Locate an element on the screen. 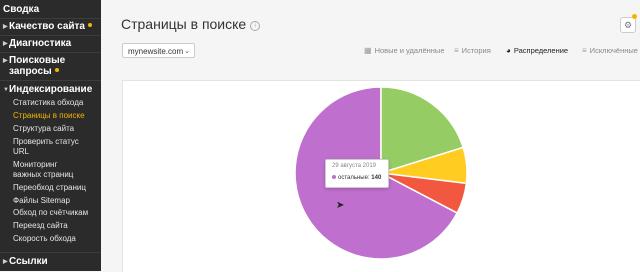  sidebar-item-diagnostics: ▶Диагностика is located at coordinates (37, 44).